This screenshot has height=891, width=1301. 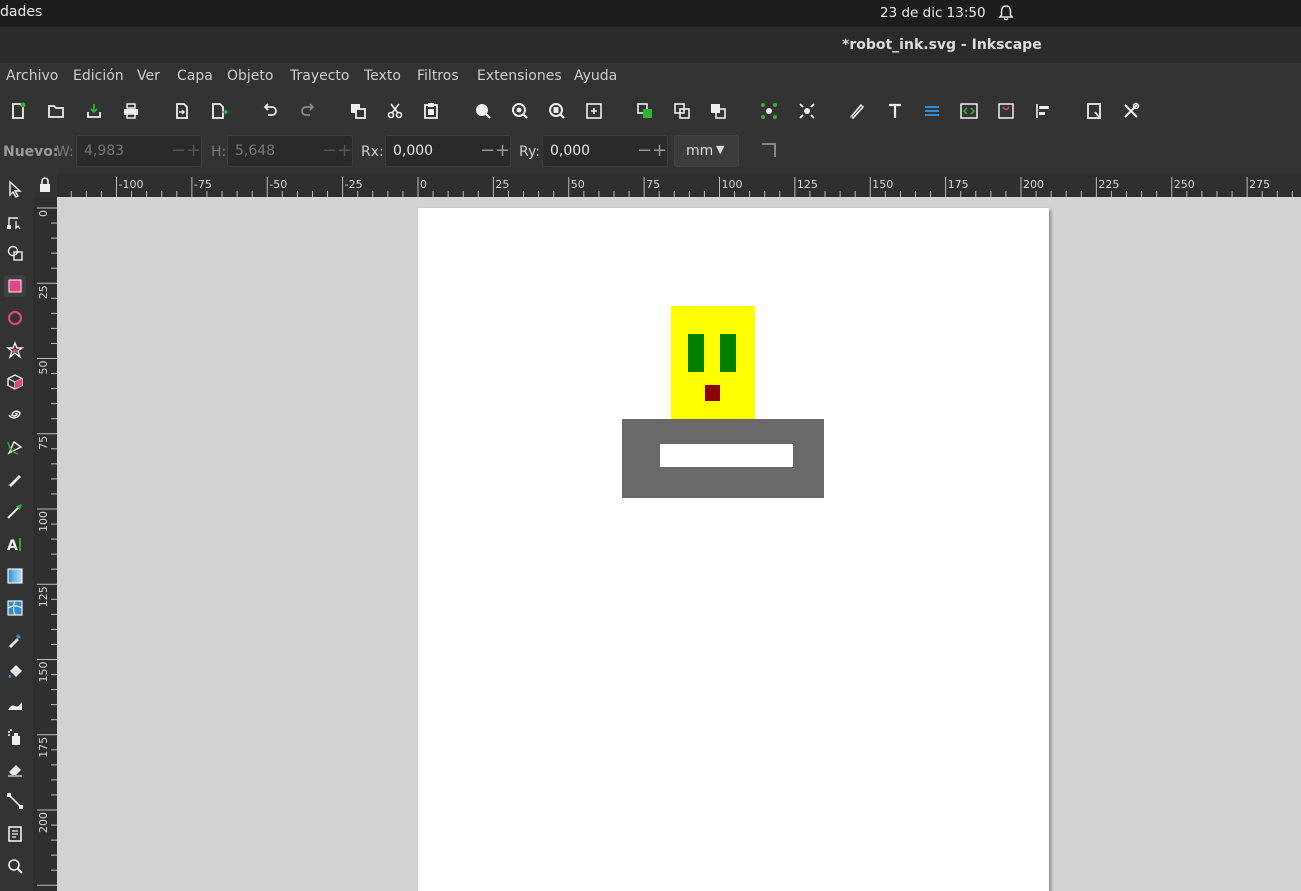 I want to click on new-document-icon, so click(x=18, y=111).